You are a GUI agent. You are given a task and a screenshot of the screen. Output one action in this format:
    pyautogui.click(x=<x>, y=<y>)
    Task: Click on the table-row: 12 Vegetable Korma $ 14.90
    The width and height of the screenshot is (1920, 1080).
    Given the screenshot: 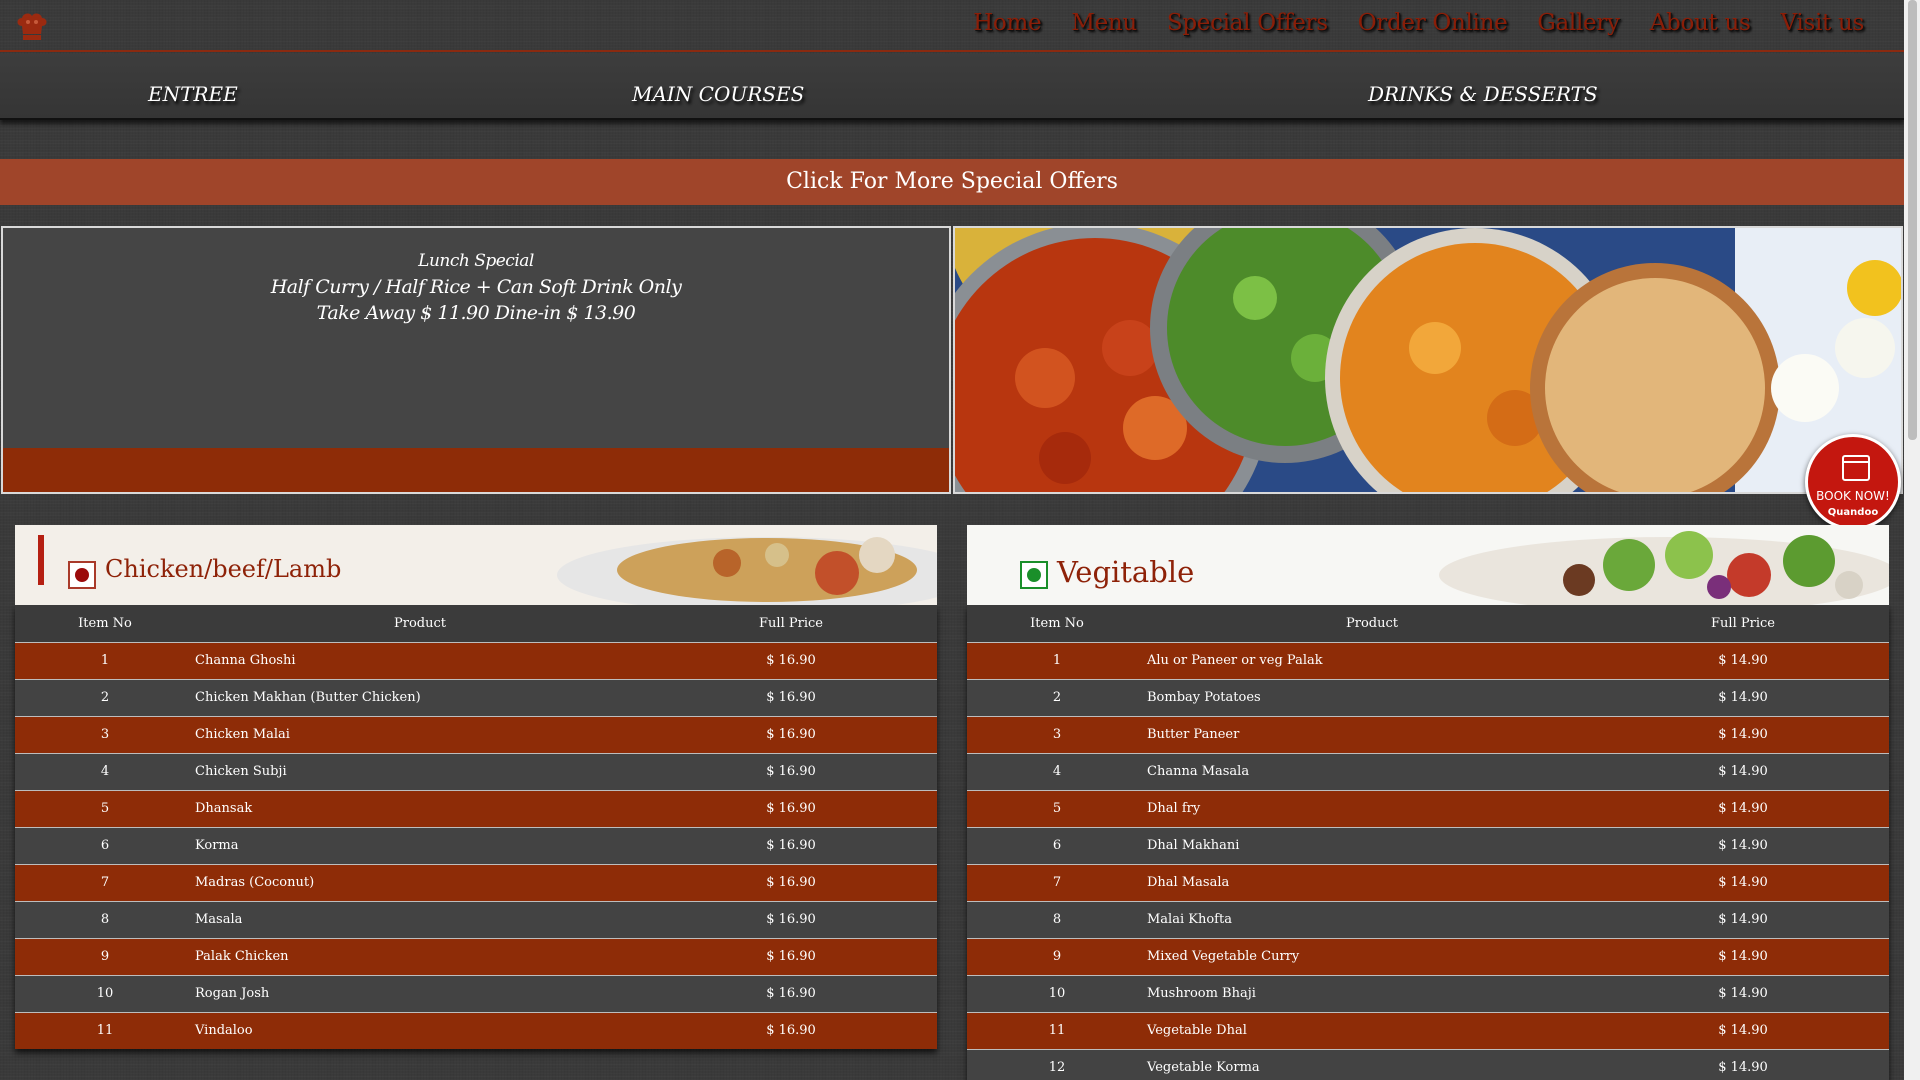 What is the action you would take?
    pyautogui.click(x=1428, y=1064)
    